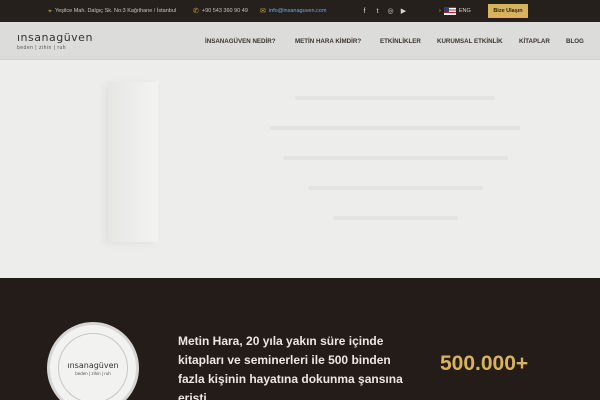  Describe the element at coordinates (55, 37) in the screenshot. I see `logo-name: ınsanagüven` at that location.